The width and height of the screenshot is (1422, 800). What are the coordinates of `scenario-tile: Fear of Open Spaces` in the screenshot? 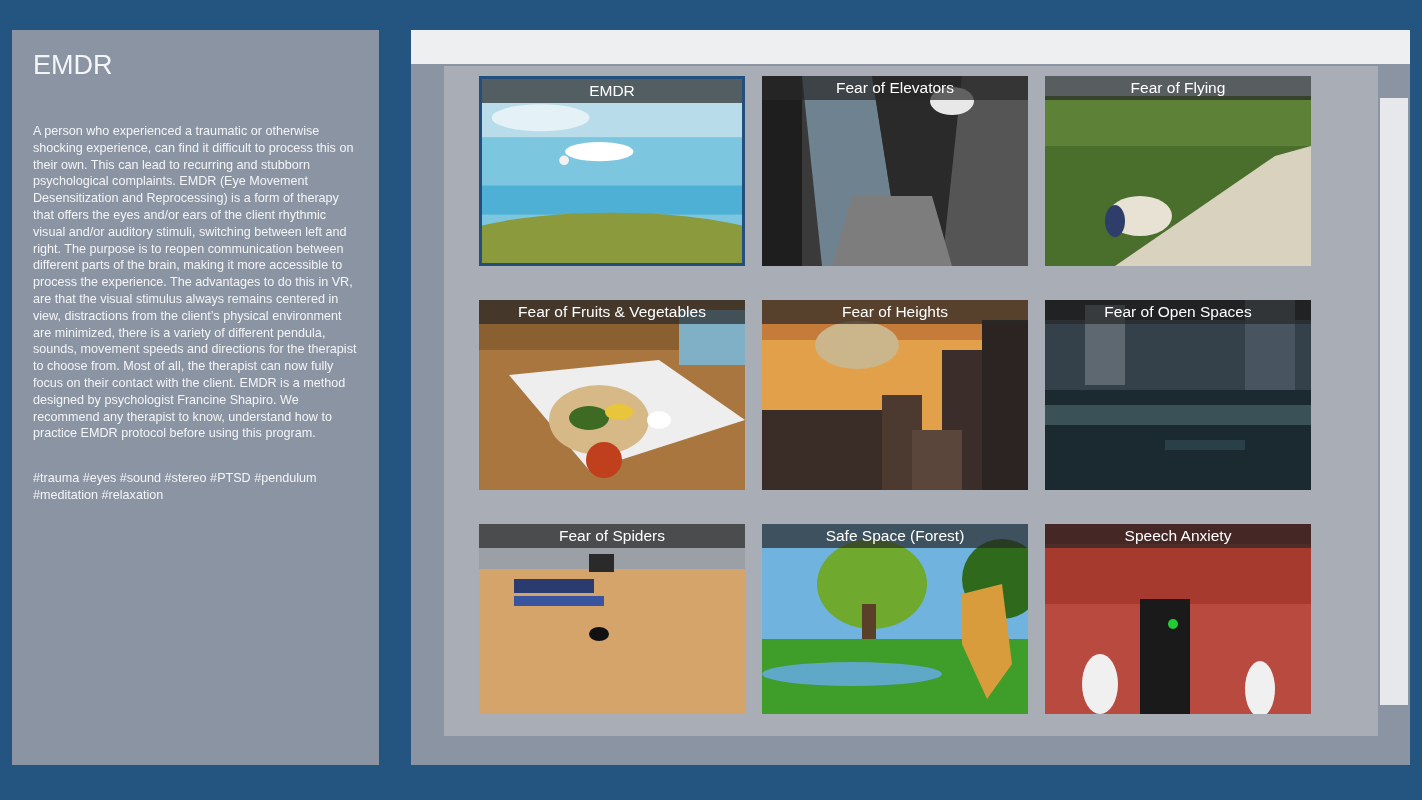 It's located at (1178, 395).